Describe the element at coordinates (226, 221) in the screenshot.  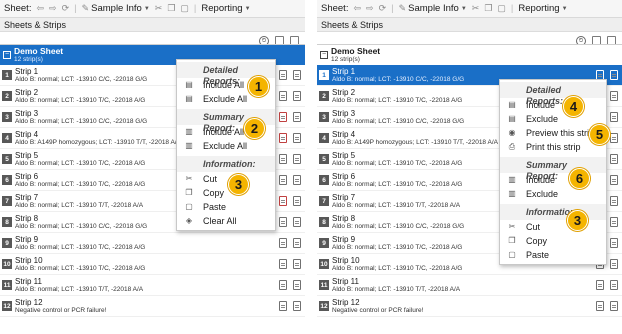
I see `menu-clear-all: ◈ Clear All` at that location.